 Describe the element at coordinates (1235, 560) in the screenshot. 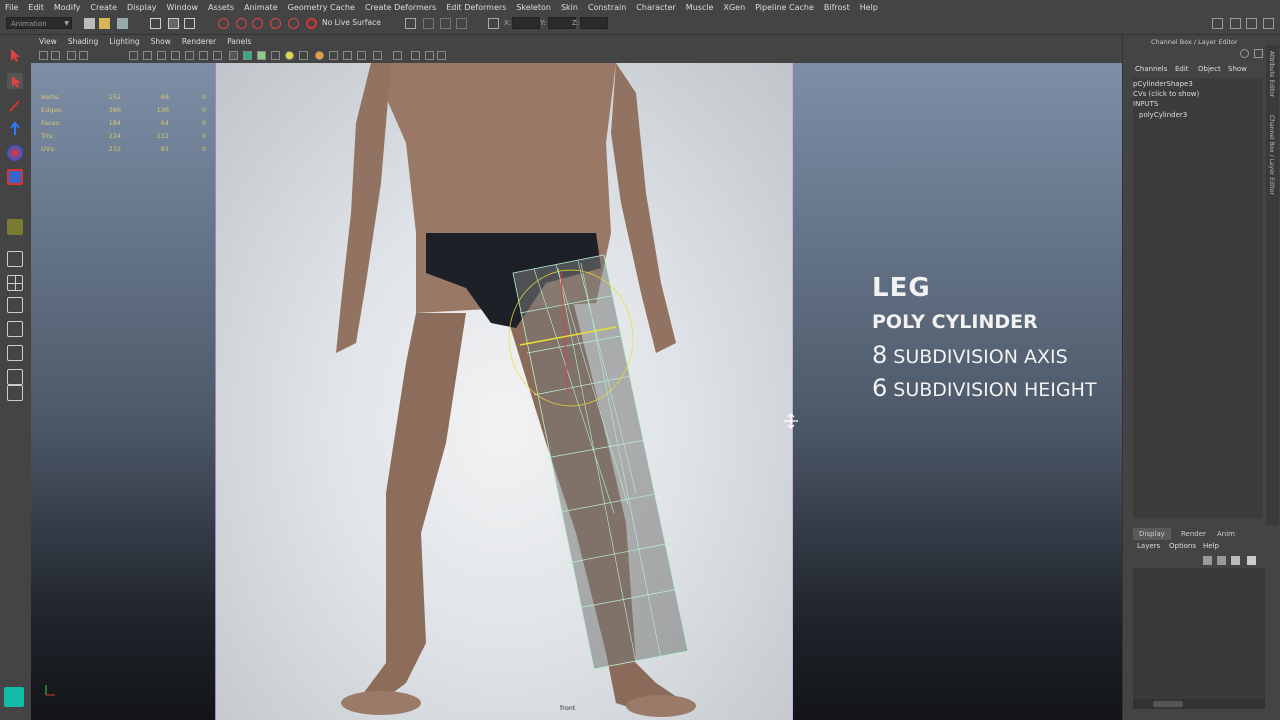

I see `new-layer-icon` at that location.